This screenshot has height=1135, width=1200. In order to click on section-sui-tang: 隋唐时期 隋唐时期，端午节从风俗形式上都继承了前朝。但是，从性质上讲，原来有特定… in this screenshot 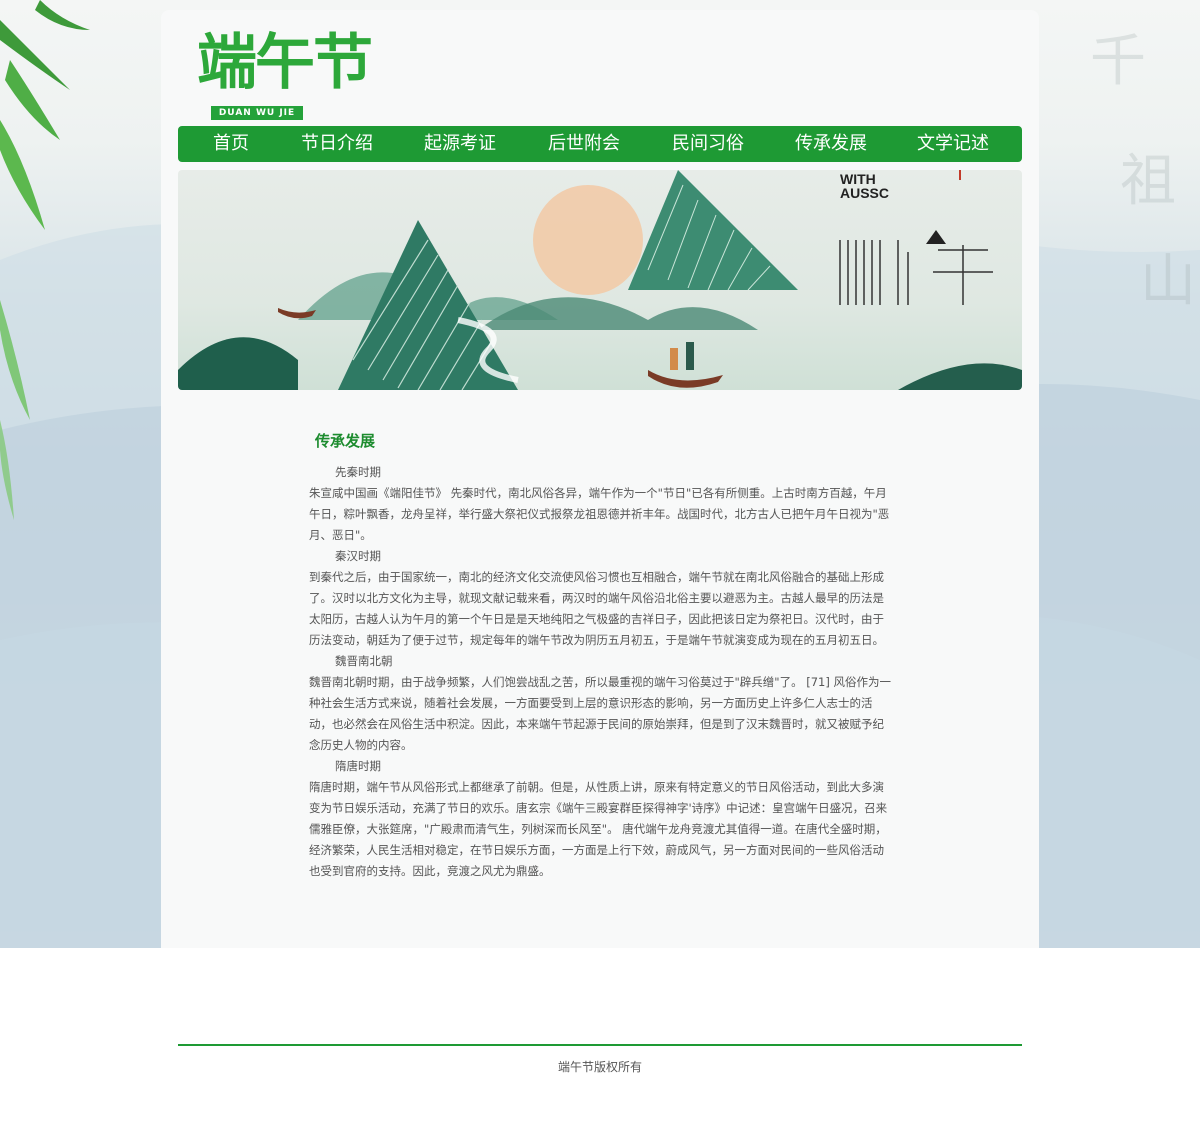, I will do `click(600, 819)`.